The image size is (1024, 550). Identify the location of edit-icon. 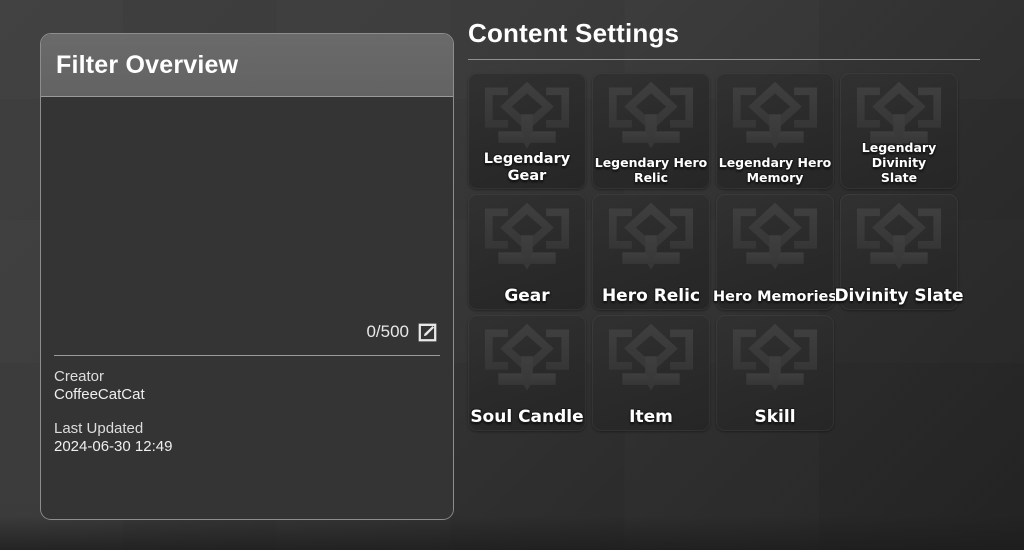
(427, 332).